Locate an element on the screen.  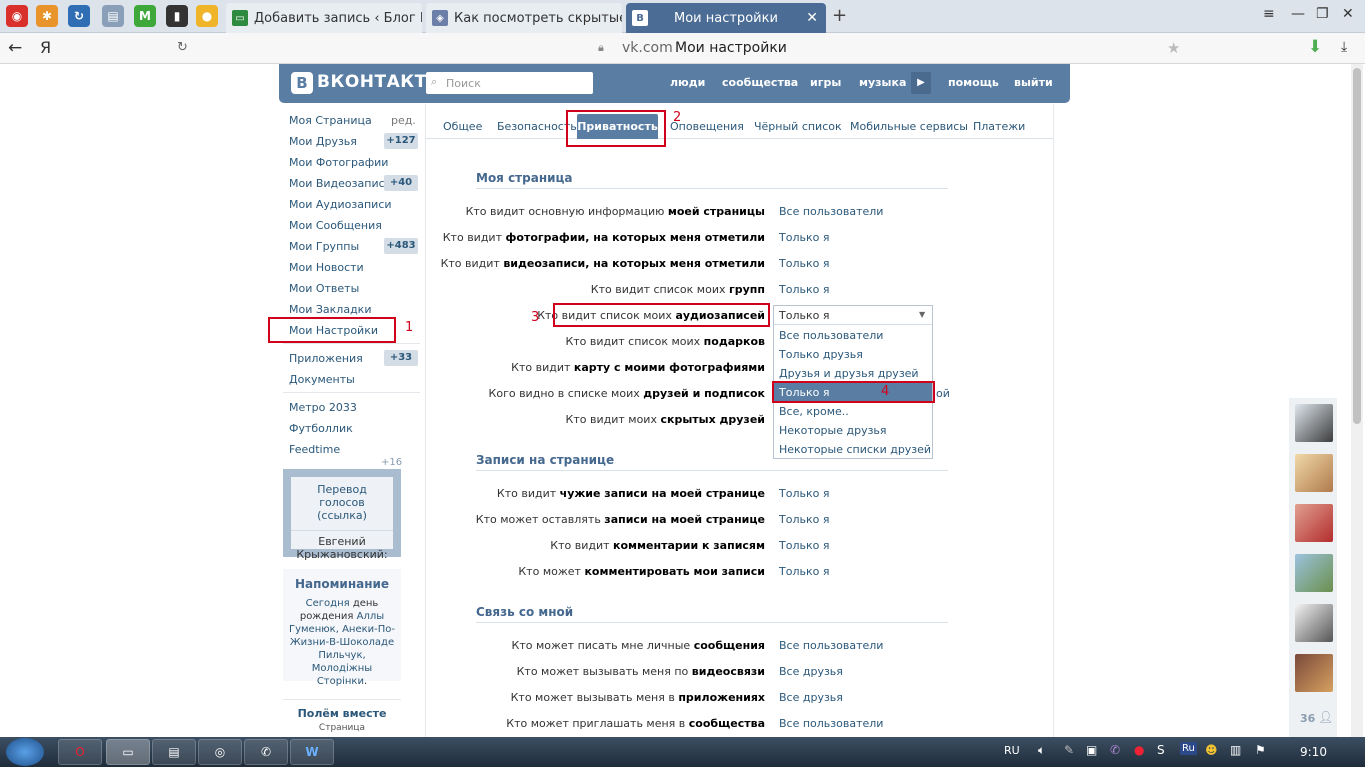
dropdown-option: Все, кроме.. is located at coordinates (814, 411).